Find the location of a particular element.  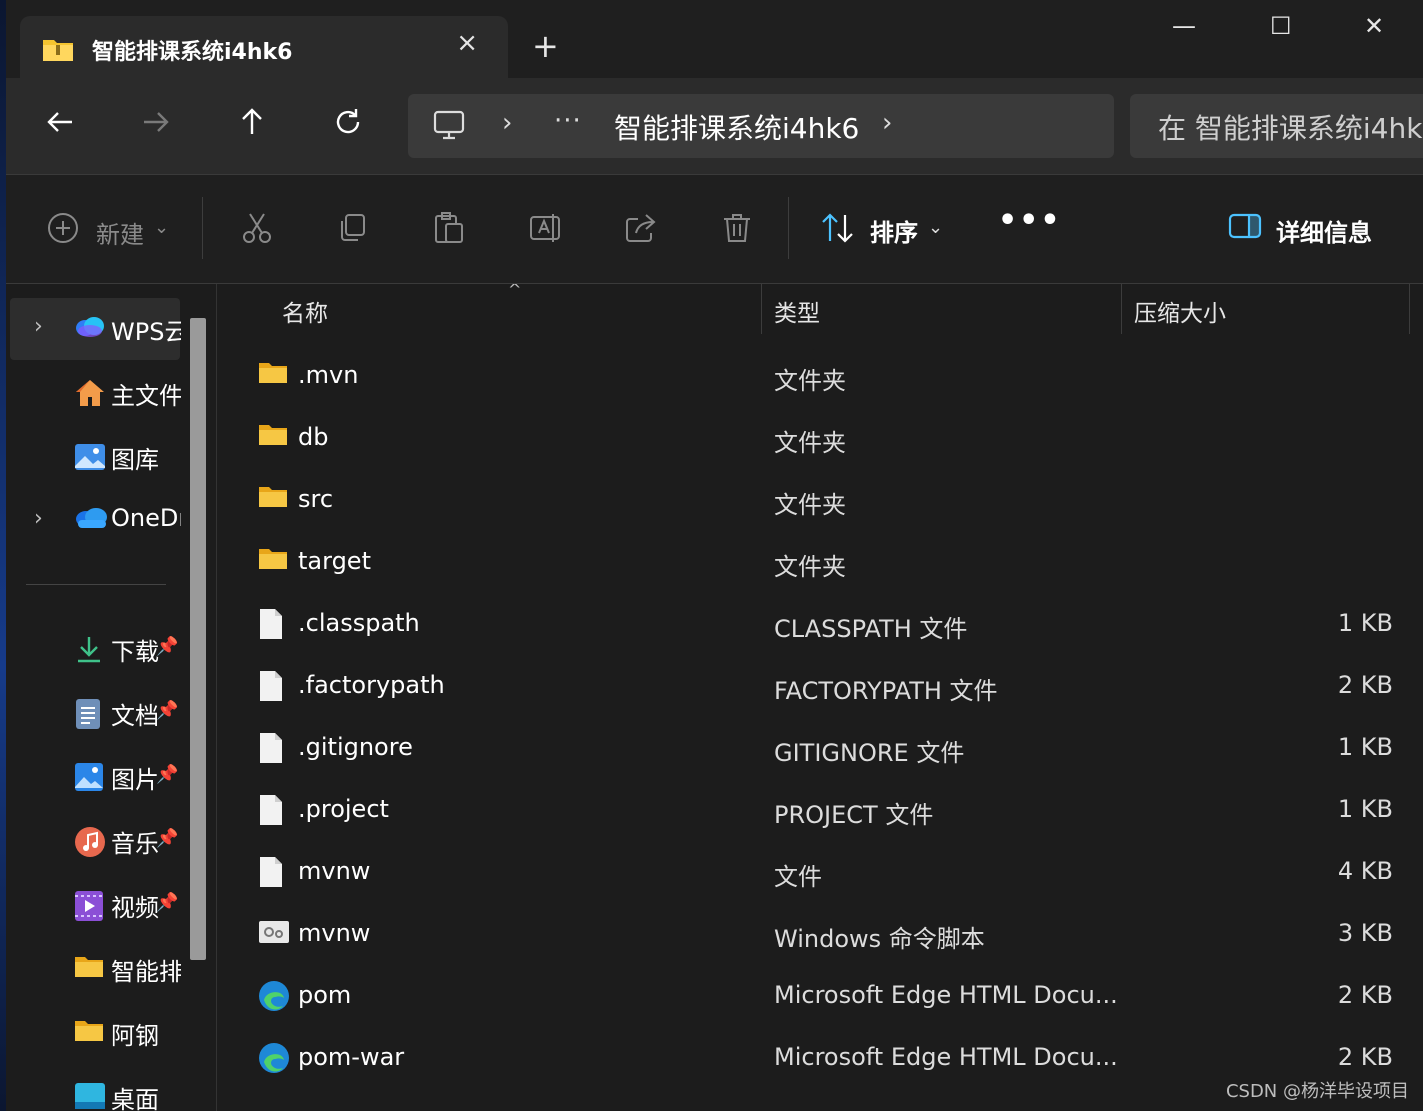

rename-icon is located at coordinates (545, 230).